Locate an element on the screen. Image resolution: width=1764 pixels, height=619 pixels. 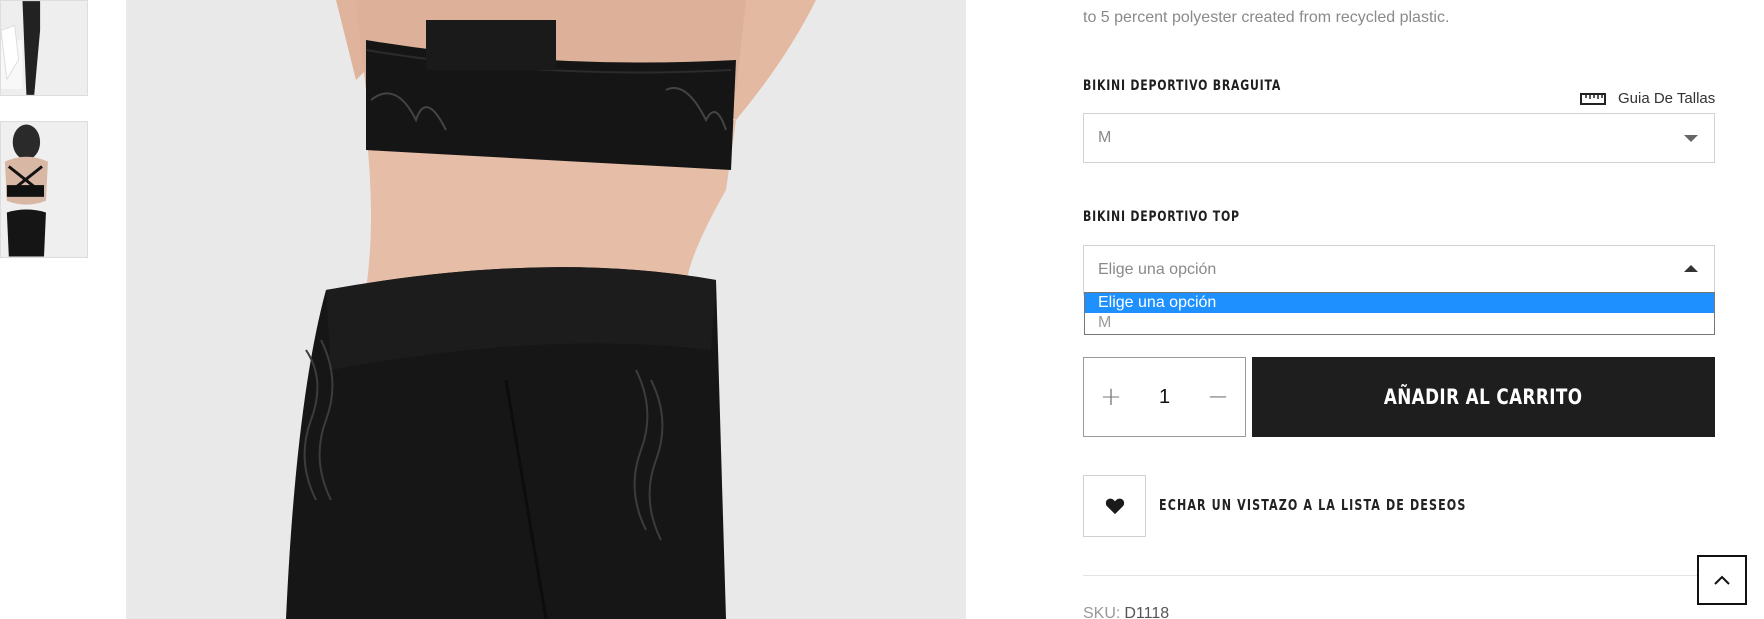
dropdown-option: M is located at coordinates (1399, 323).